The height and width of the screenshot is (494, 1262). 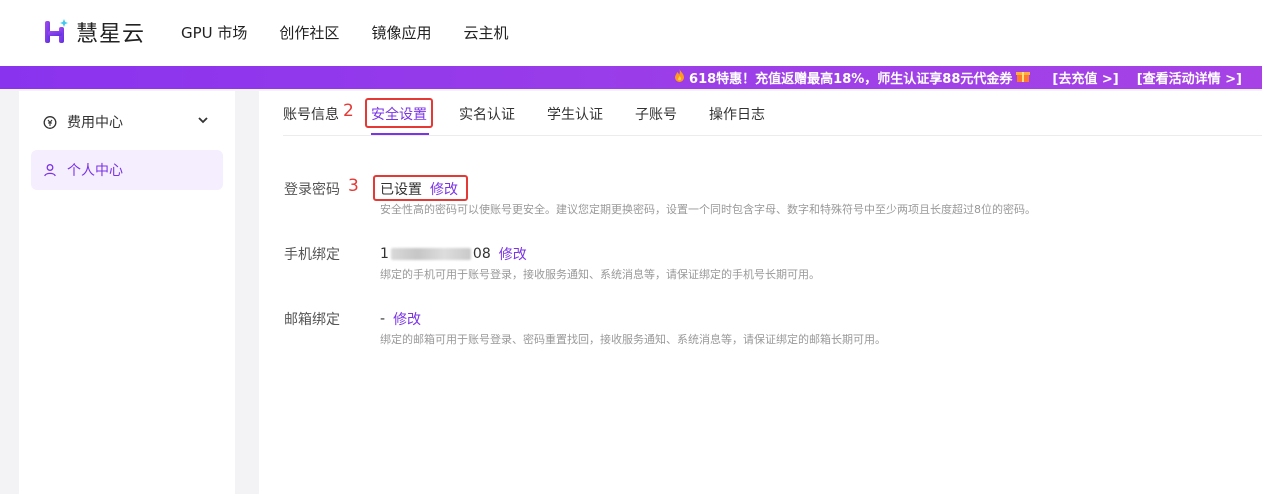 What do you see at coordinates (383, 319) in the screenshot?
I see `email-value: -` at bounding box center [383, 319].